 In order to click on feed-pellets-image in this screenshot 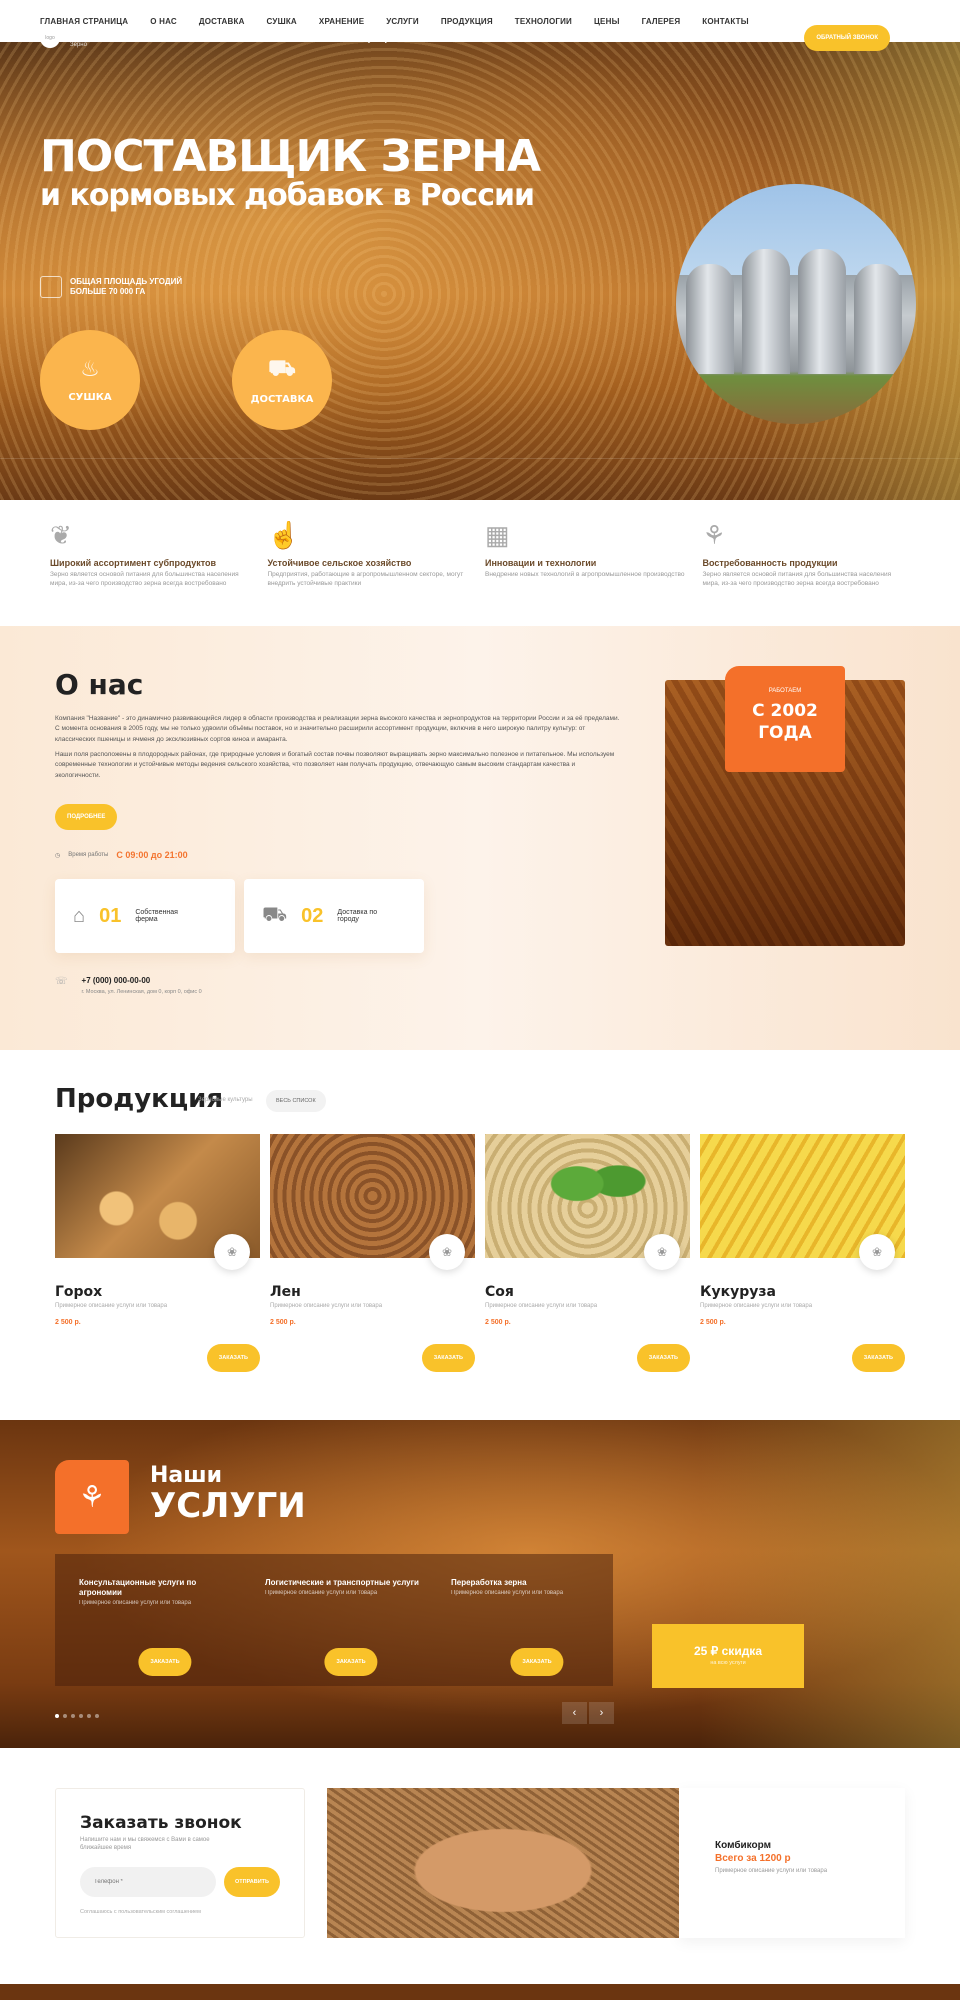, I will do `click(503, 1863)`.